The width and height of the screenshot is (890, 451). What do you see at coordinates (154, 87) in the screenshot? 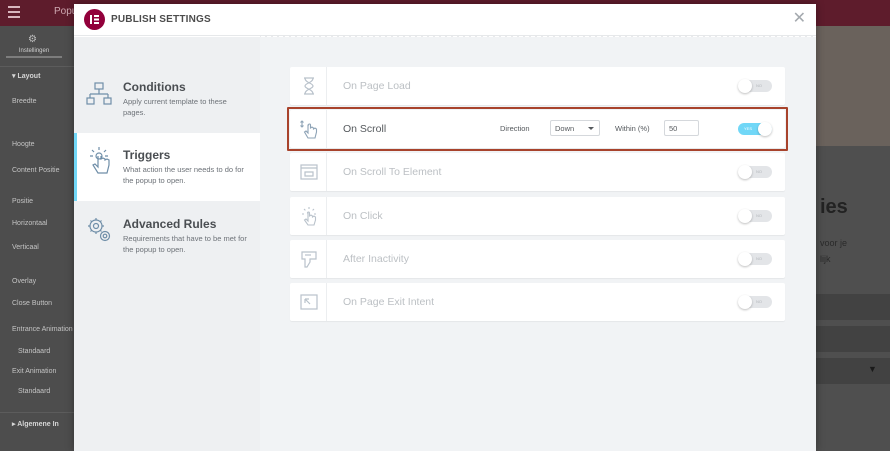
I see `nav-item-title: Conditions` at bounding box center [154, 87].